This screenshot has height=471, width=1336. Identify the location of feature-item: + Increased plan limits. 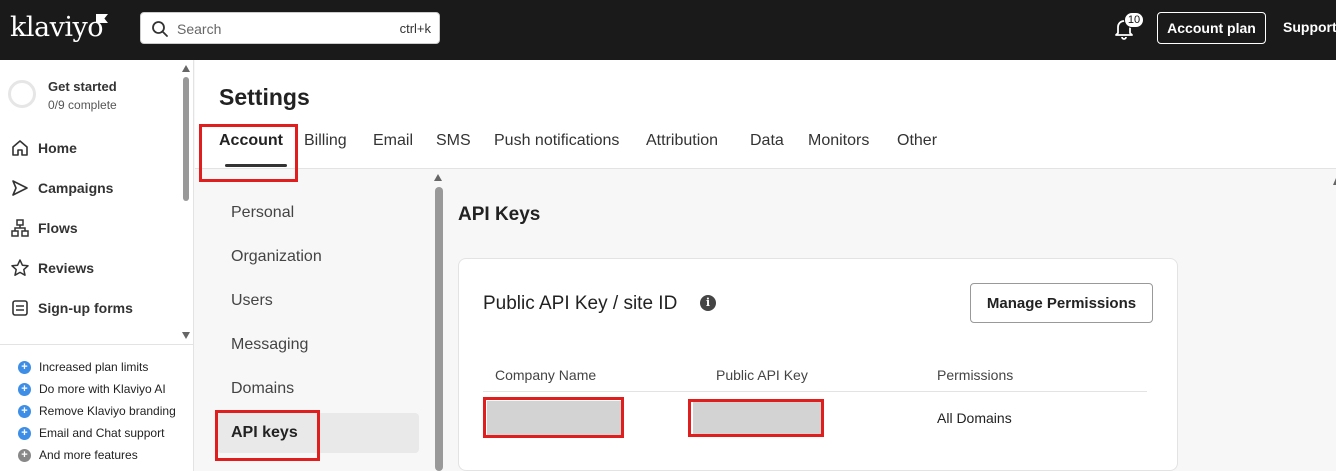
(83, 367).